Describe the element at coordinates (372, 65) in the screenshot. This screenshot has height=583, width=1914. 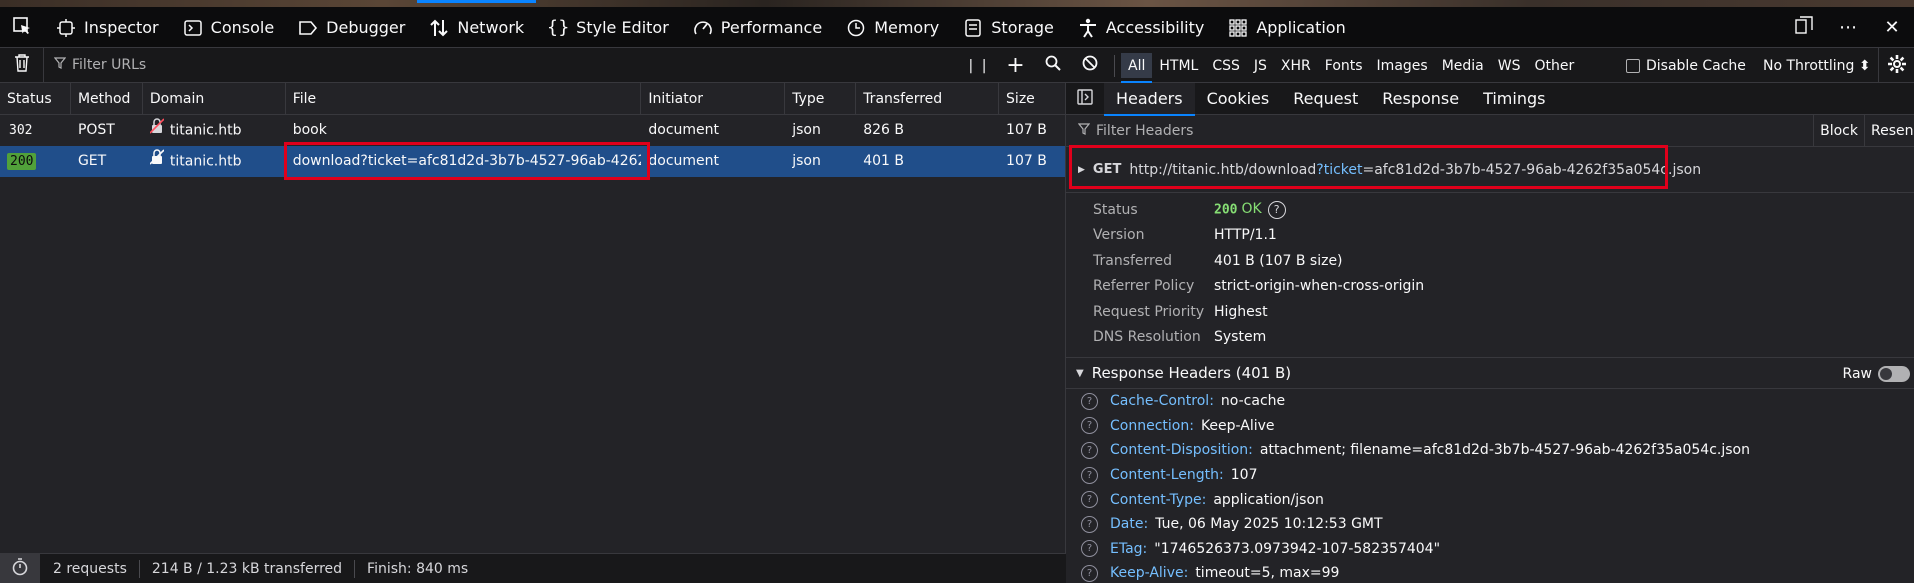
I see `filter-urls-input` at that location.